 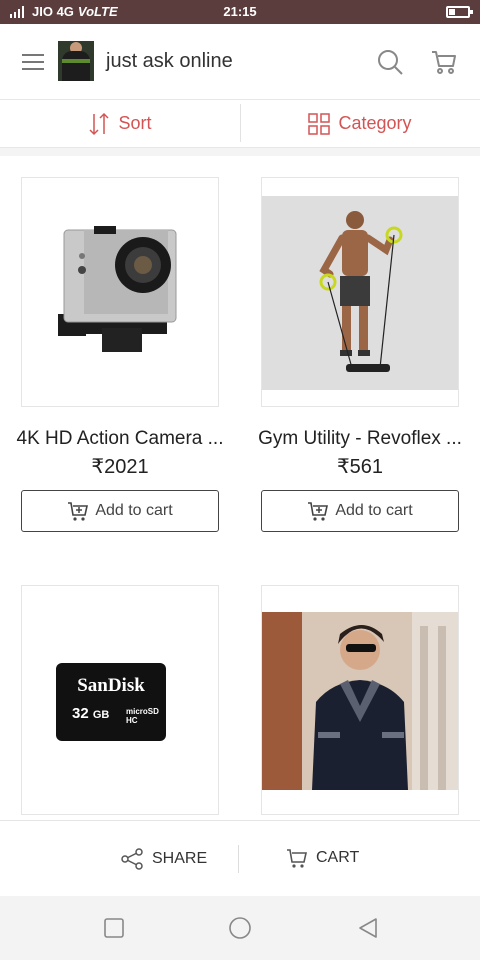 What do you see at coordinates (142, 716) in the screenshot?
I see `card-type: microSD HC` at bounding box center [142, 716].